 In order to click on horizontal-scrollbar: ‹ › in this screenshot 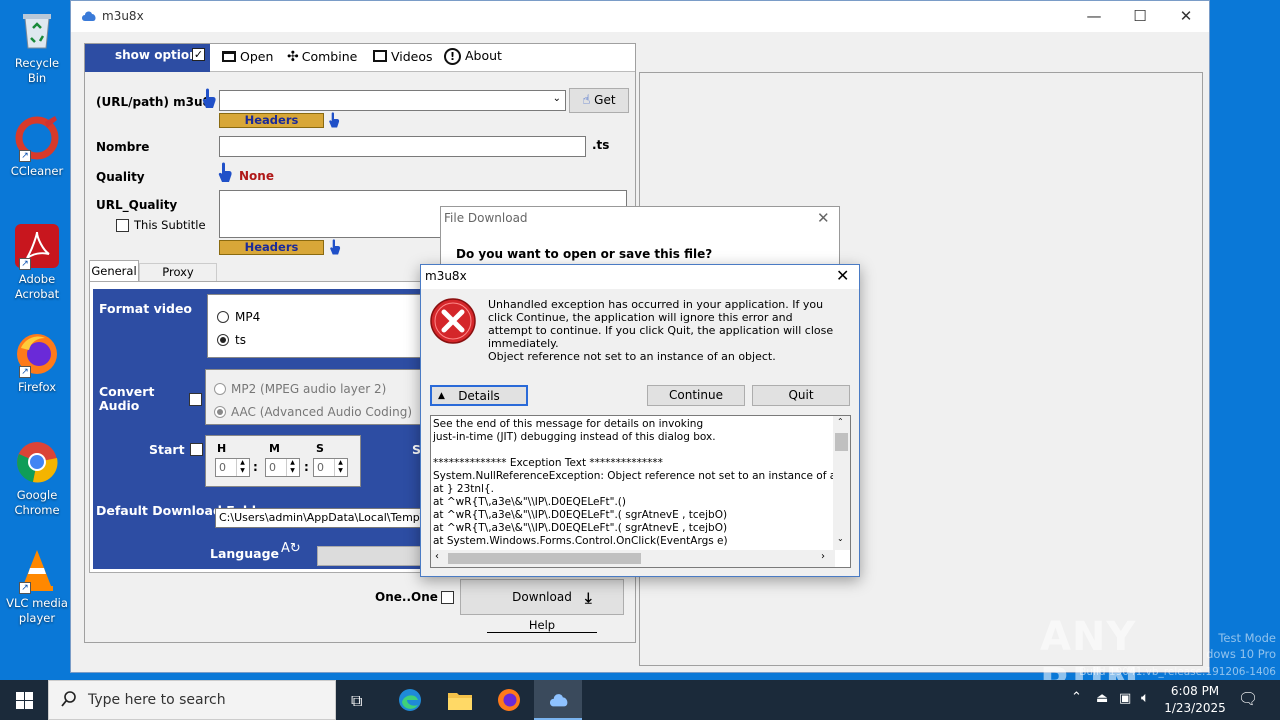, I will do `click(633, 558)`.